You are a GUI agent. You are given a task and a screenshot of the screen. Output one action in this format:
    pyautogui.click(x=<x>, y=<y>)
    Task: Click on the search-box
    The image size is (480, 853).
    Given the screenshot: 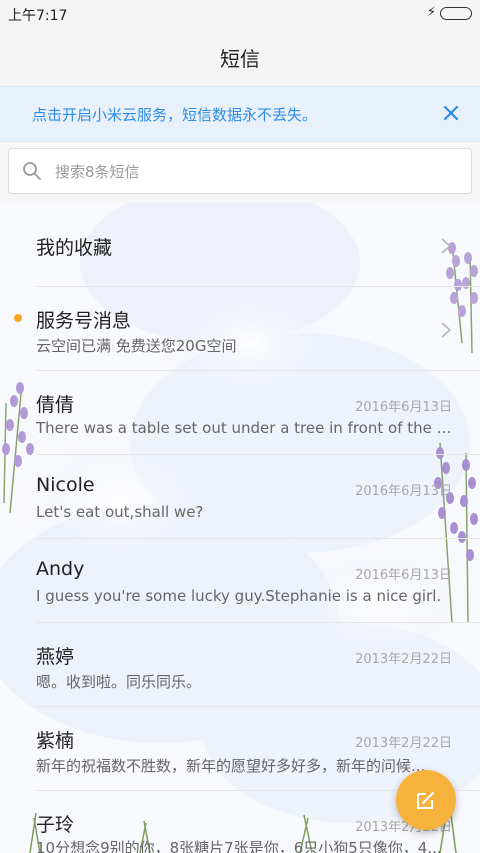 What is the action you would take?
    pyautogui.click(x=240, y=171)
    